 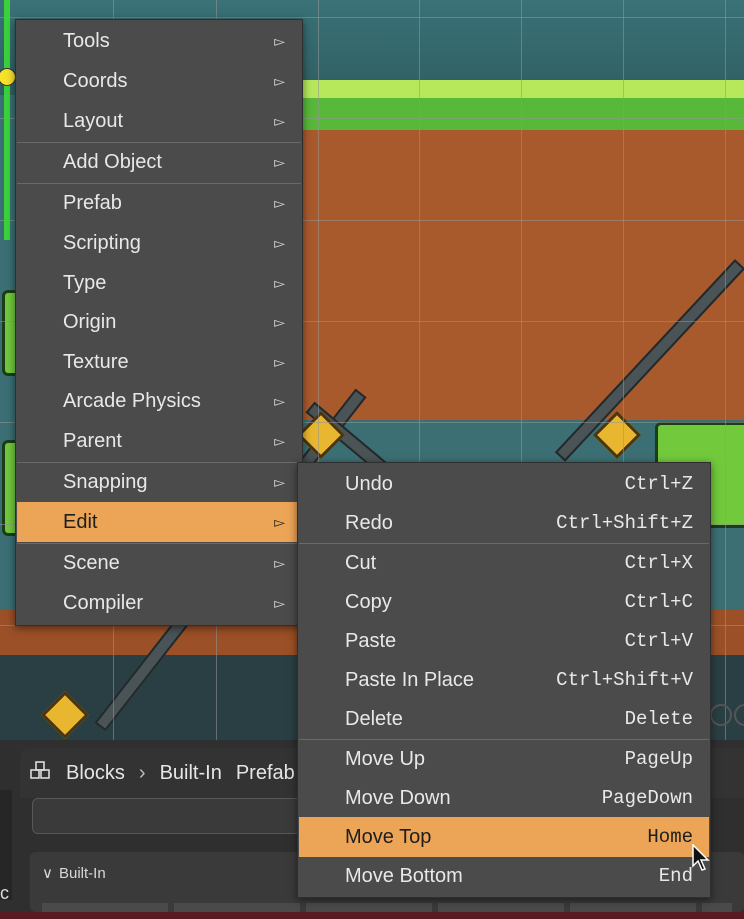 I want to click on menu-item-type: Type ▻, so click(x=159, y=283).